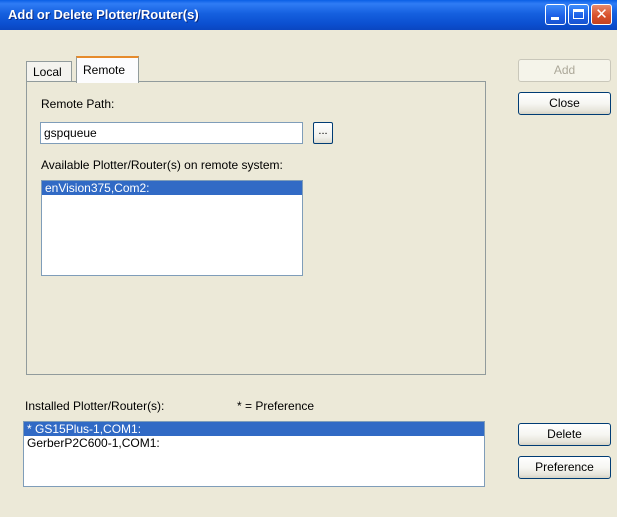  I want to click on delete-button: Delete, so click(564, 434).